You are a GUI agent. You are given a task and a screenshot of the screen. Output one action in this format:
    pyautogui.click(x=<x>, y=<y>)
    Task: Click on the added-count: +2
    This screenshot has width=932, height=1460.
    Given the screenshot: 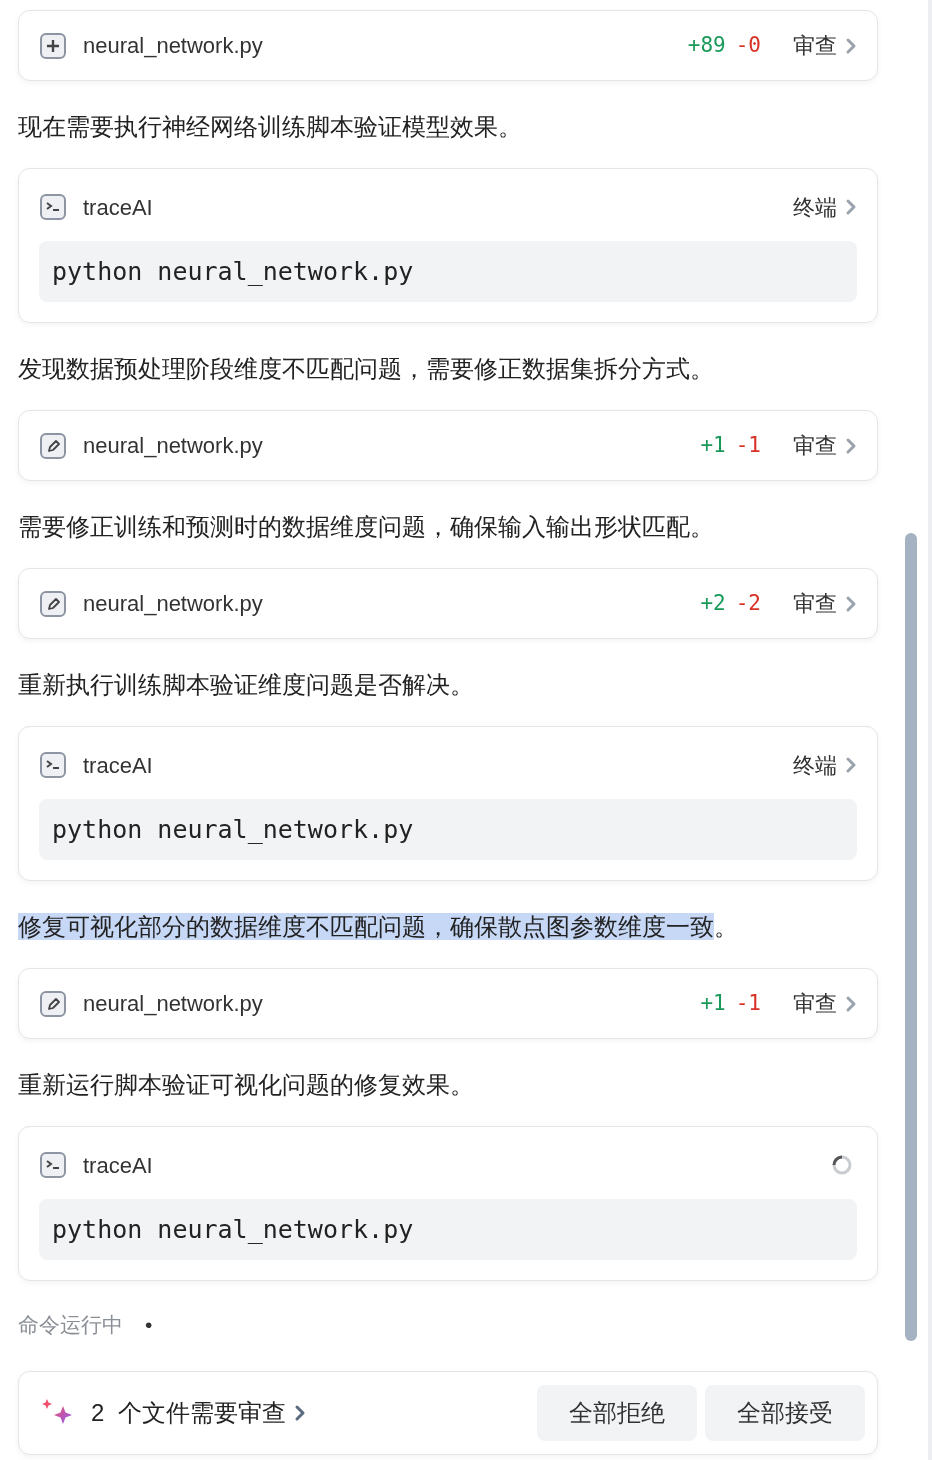 What is the action you would take?
    pyautogui.click(x=713, y=603)
    